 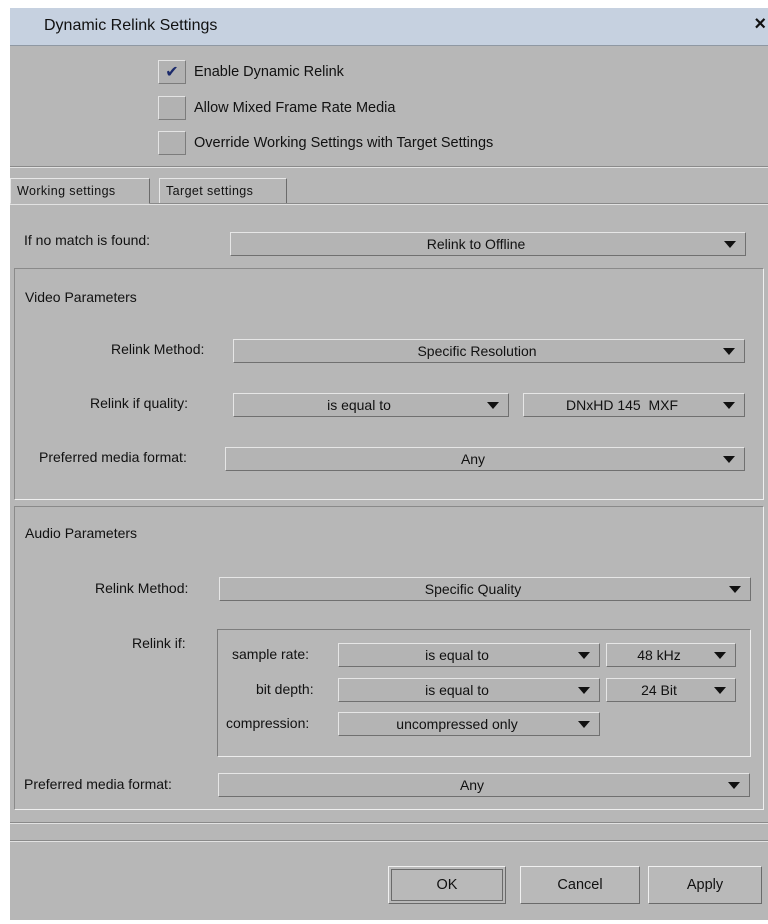 I want to click on allow-mixed-frame-rate-label: Allow Mixed Frame Rate Media, so click(x=295, y=108).